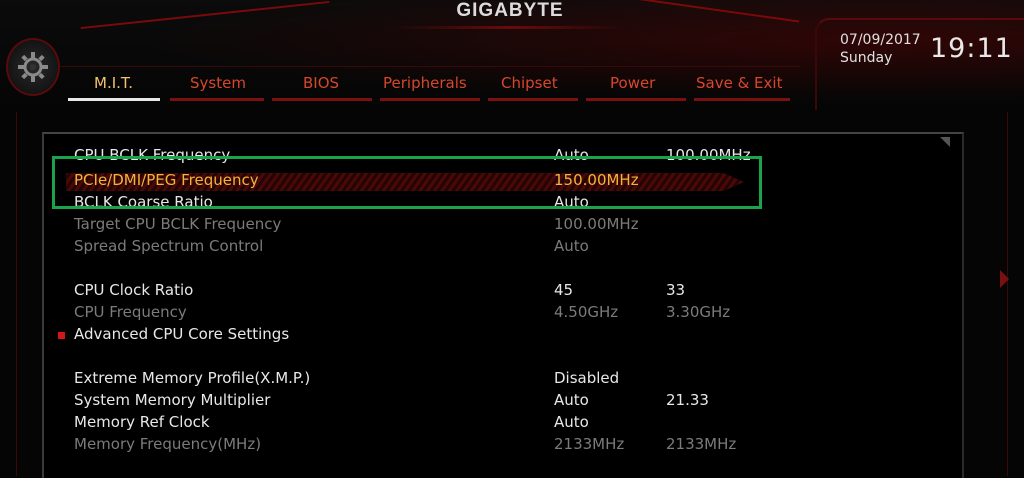  Describe the element at coordinates (687, 400) in the screenshot. I see `setting-current-value: 21.33` at that location.